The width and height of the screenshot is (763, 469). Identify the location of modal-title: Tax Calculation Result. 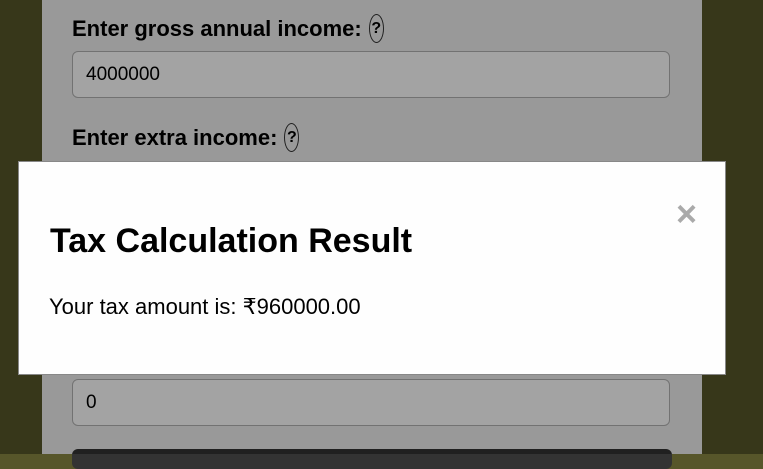
(231, 241).